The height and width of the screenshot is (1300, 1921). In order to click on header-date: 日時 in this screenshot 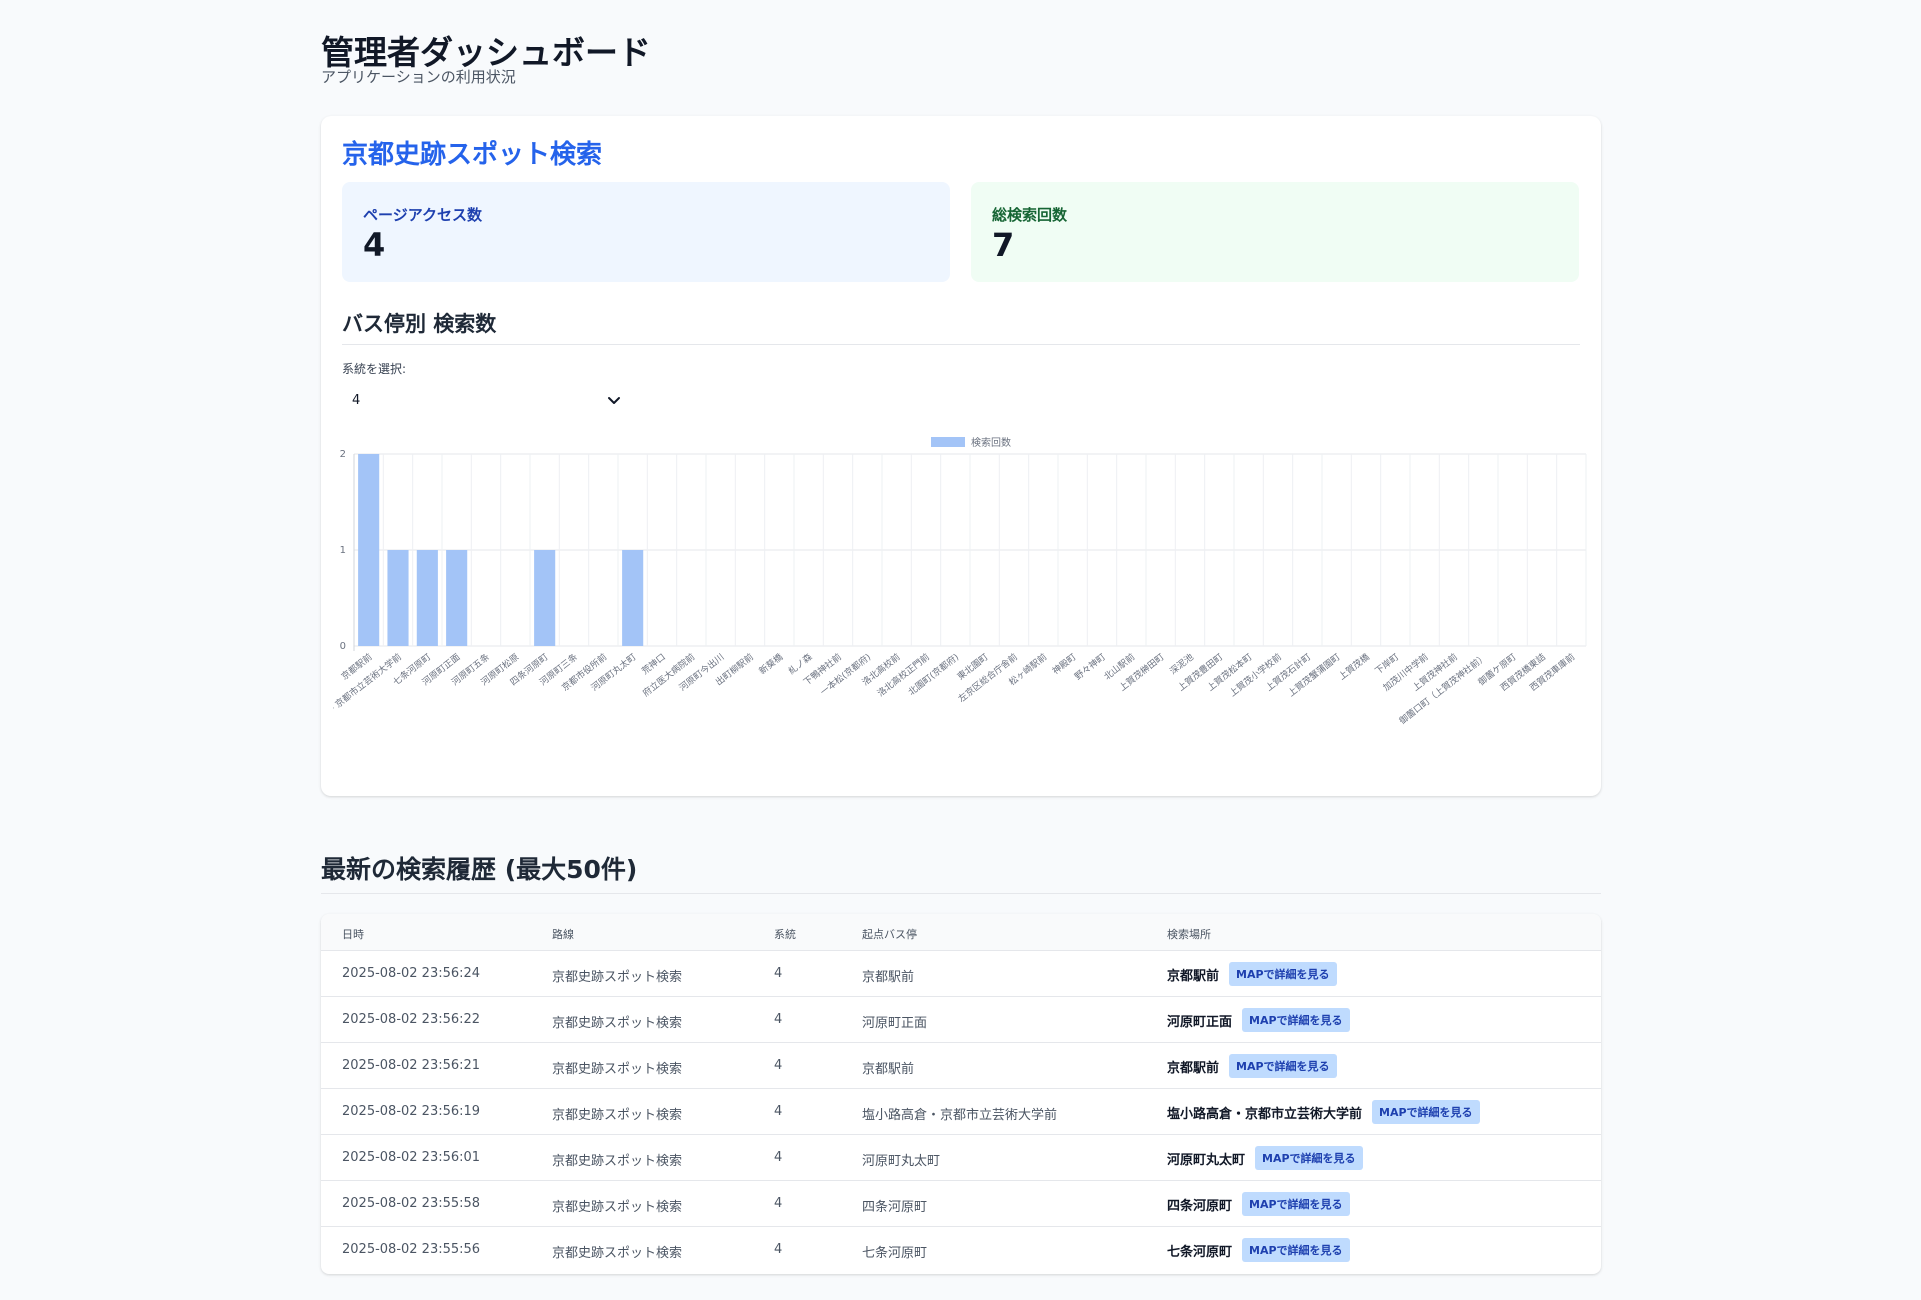, I will do `click(353, 934)`.